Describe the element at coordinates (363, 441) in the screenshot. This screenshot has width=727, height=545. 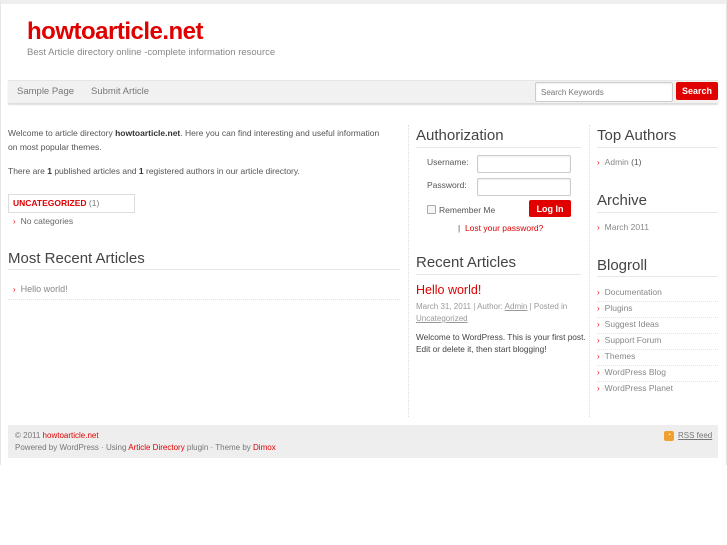
I see `footer` at that location.